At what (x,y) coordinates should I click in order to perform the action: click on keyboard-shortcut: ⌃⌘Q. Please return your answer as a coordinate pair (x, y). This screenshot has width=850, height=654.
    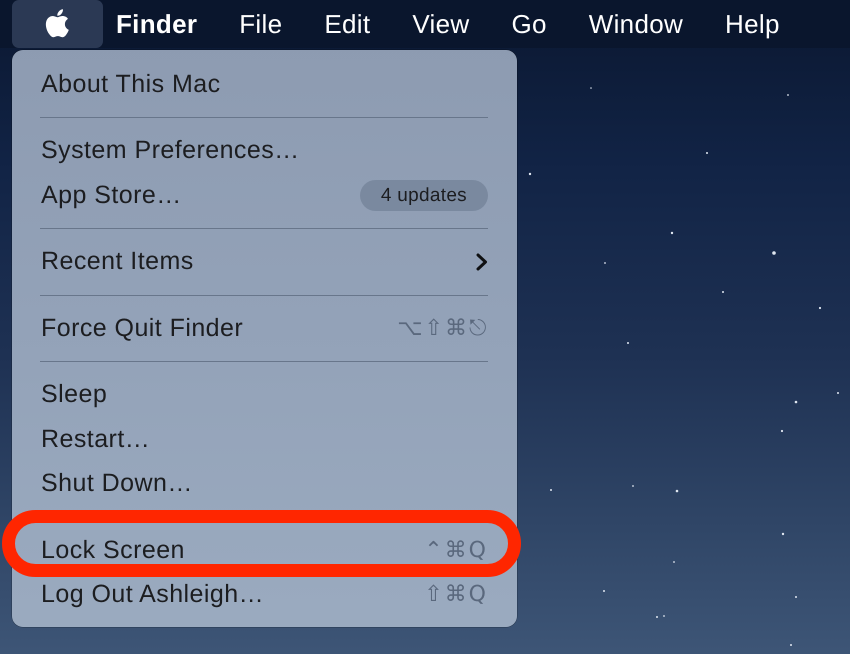
    Looking at the image, I should click on (456, 550).